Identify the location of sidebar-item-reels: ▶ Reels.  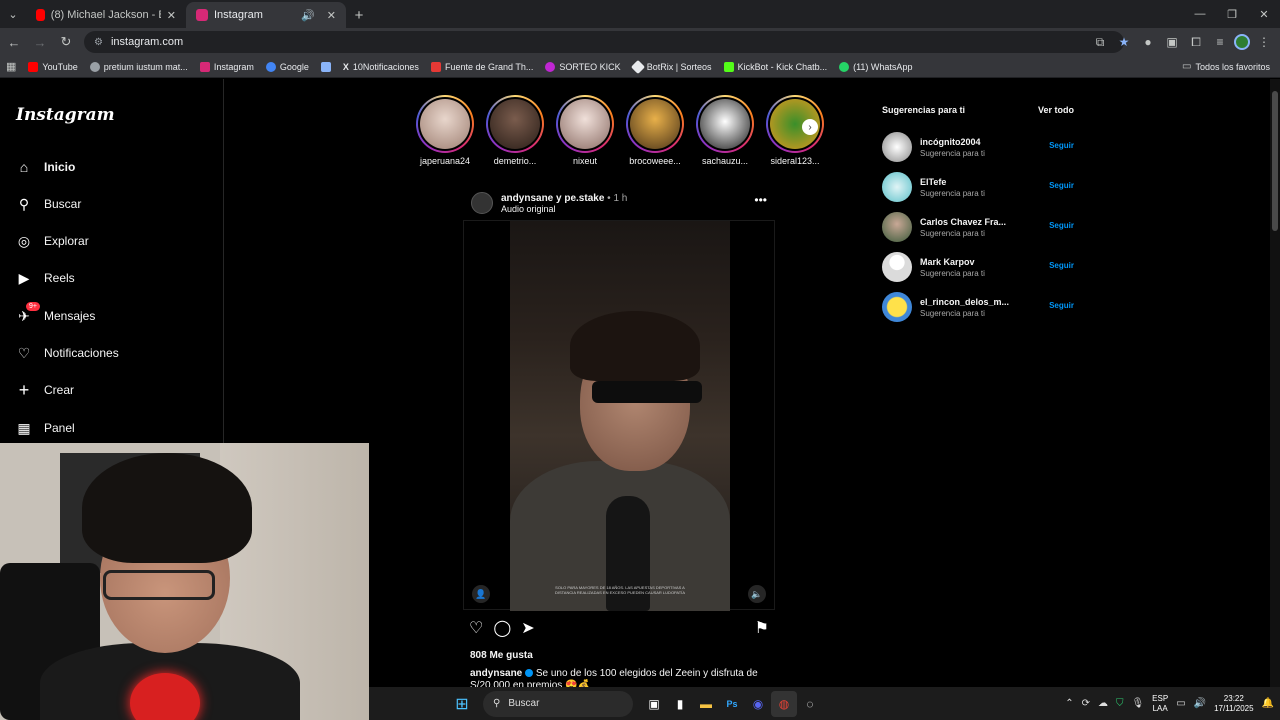
(45, 278).